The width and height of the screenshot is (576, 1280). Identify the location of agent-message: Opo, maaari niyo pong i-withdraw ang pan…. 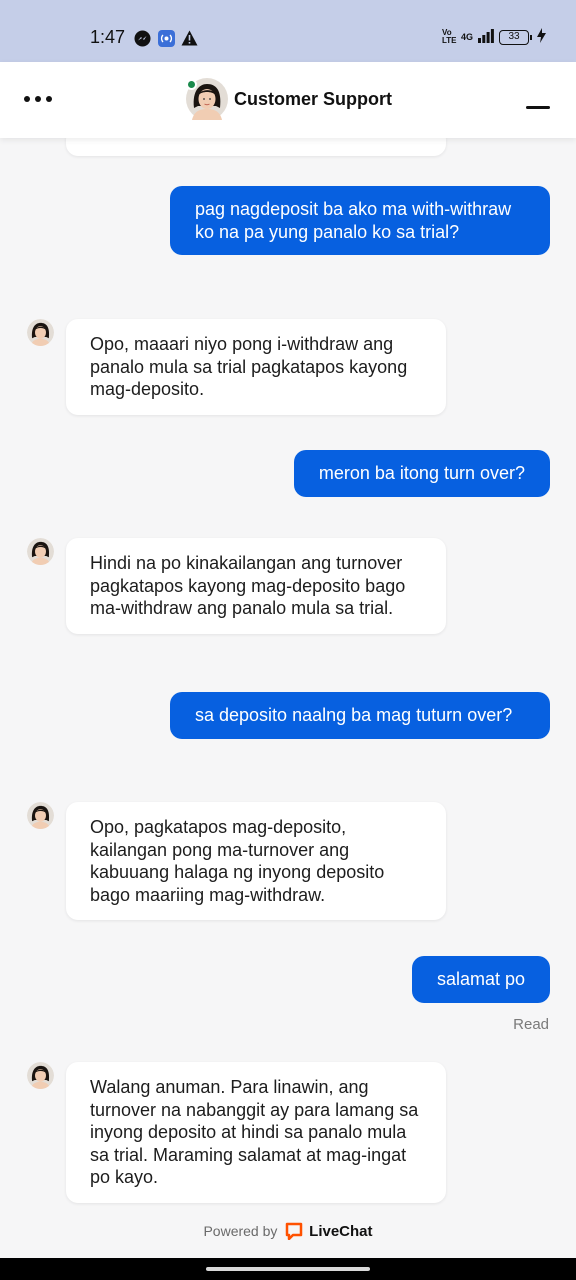
(256, 367).